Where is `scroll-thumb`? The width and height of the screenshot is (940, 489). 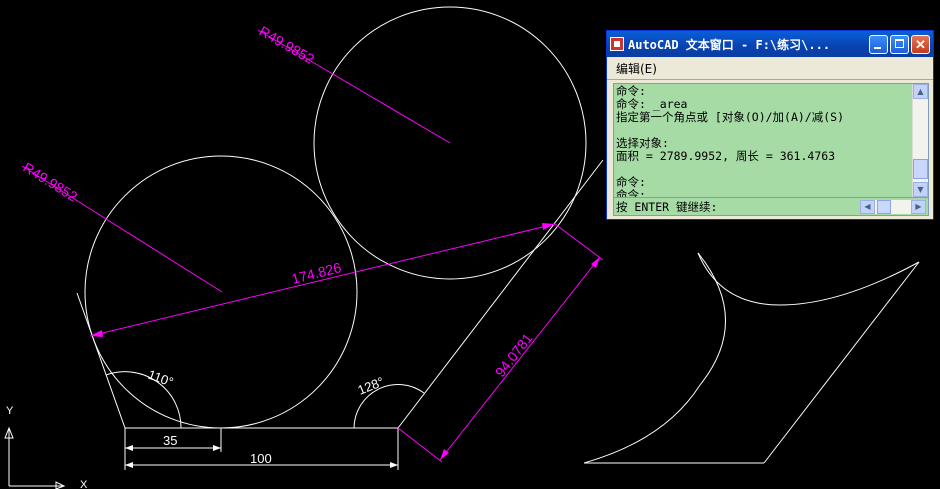 scroll-thumb is located at coordinates (920, 169).